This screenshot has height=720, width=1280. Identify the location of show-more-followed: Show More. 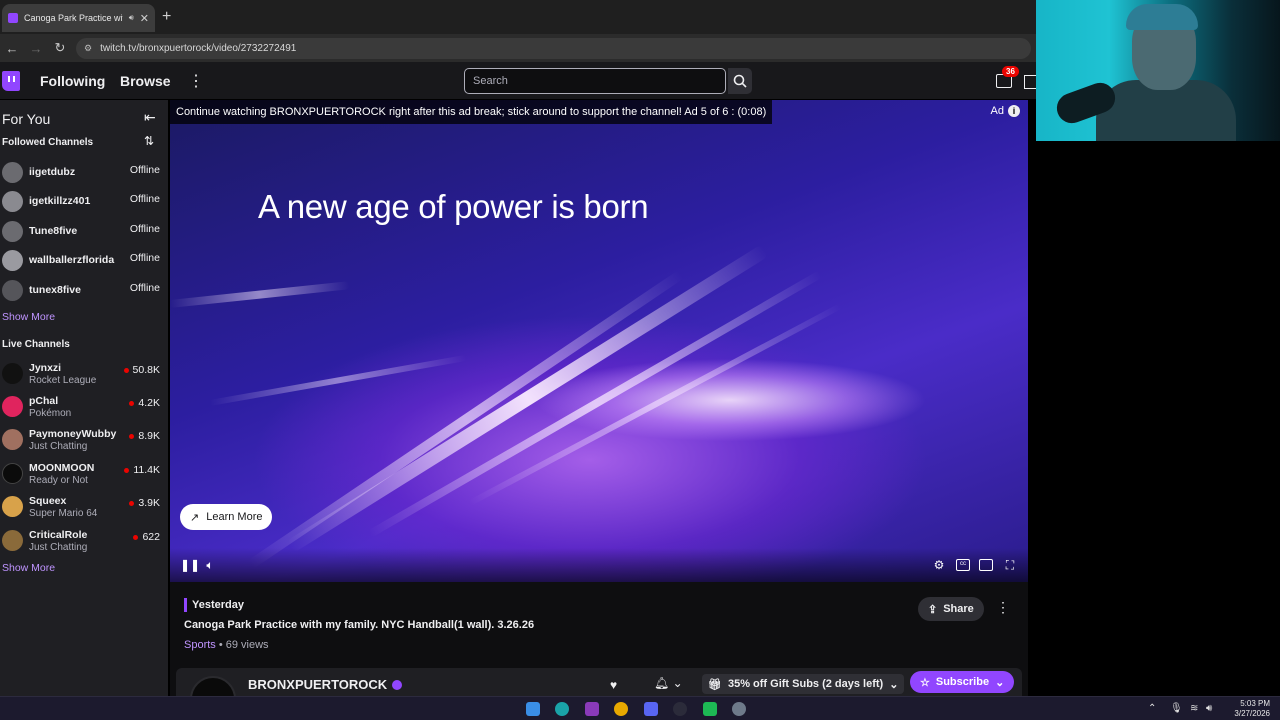
(28, 317).